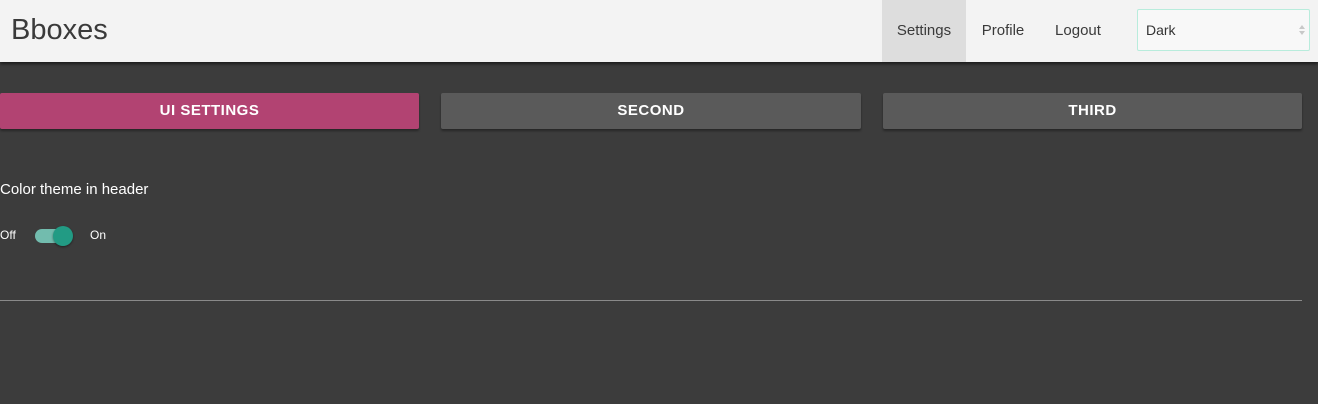 The width and height of the screenshot is (1318, 404). I want to click on nav-logout: Logout, so click(1078, 31).